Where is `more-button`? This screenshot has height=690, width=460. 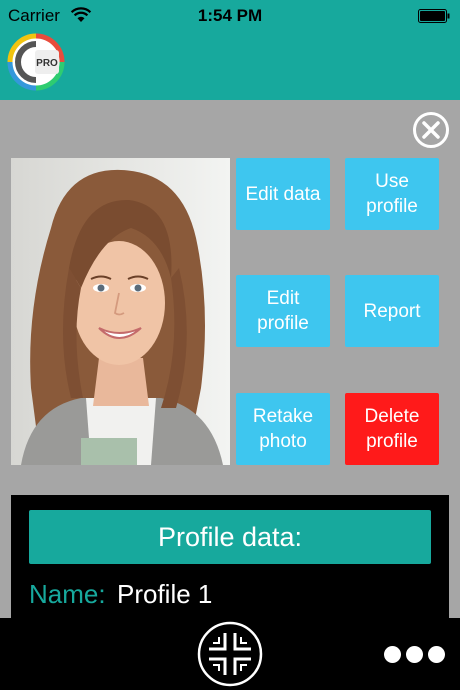
more-button is located at coordinates (415, 654).